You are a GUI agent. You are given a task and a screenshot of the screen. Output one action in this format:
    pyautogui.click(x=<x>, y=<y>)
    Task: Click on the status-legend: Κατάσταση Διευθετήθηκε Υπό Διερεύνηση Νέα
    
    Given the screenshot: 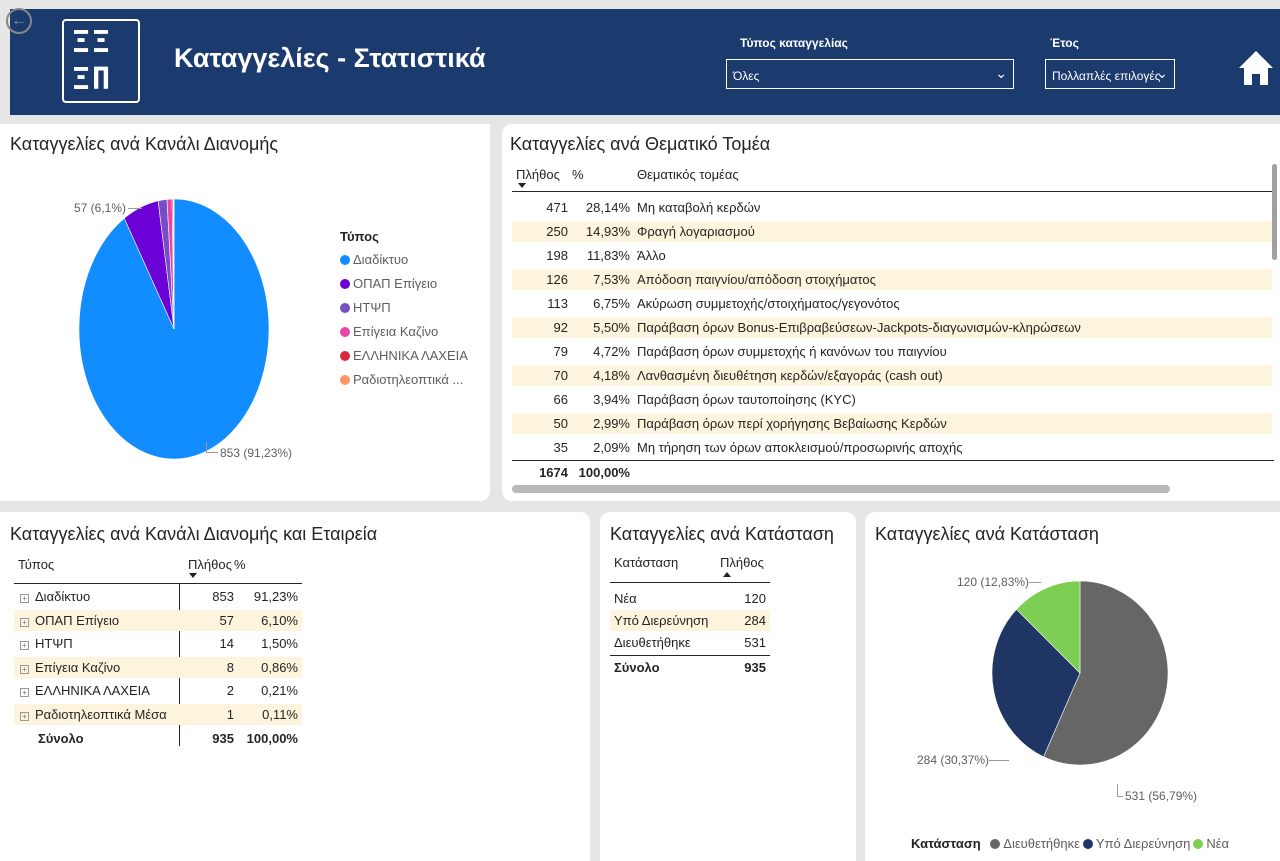 What is the action you would take?
    pyautogui.click(x=1070, y=843)
    